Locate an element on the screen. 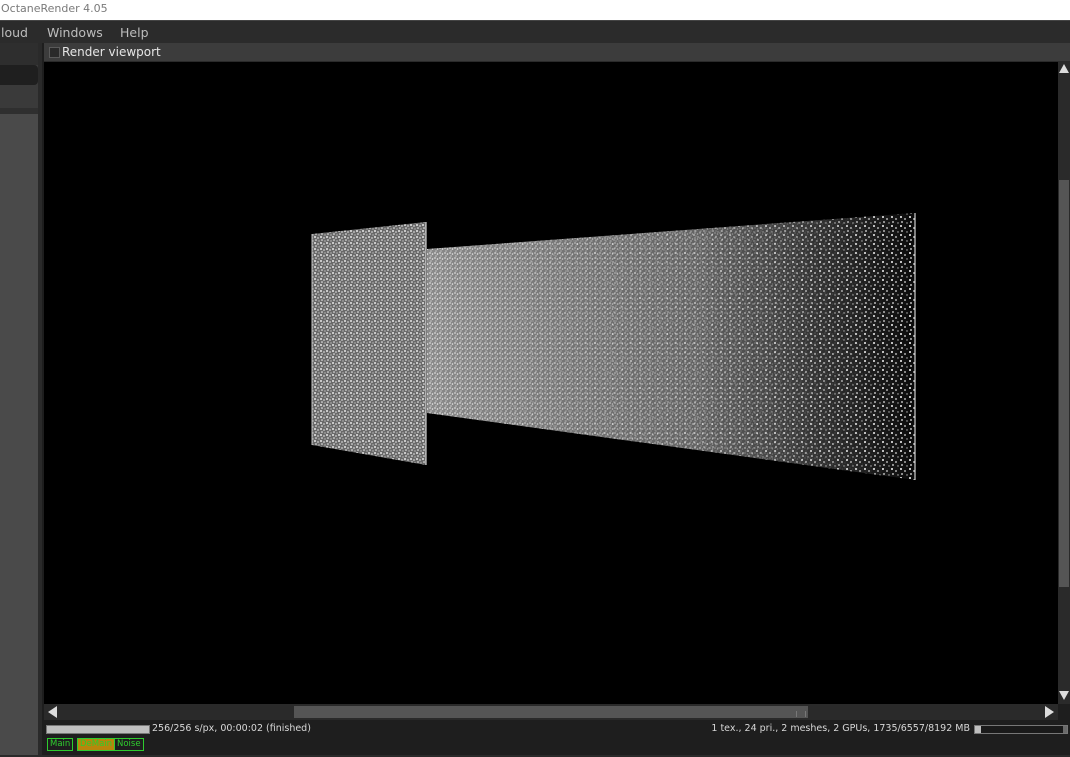 The width and height of the screenshot is (1070, 757). left-point-plane is located at coordinates (369, 343).